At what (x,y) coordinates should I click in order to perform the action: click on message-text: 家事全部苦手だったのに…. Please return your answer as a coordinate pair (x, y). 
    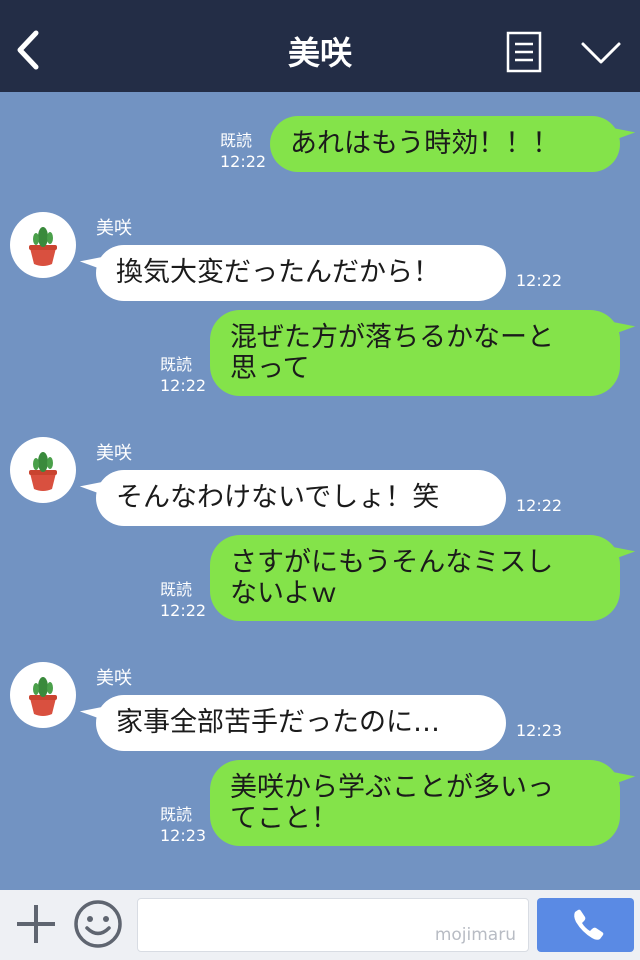
    Looking at the image, I should click on (278, 722).